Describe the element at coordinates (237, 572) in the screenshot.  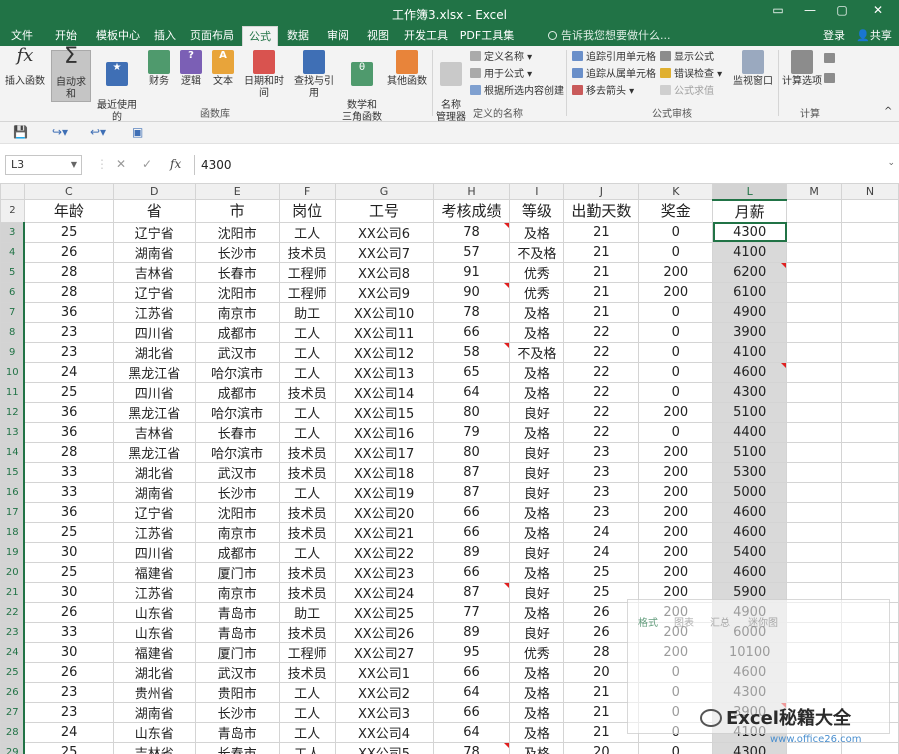
I see `cell: 厦门市` at that location.